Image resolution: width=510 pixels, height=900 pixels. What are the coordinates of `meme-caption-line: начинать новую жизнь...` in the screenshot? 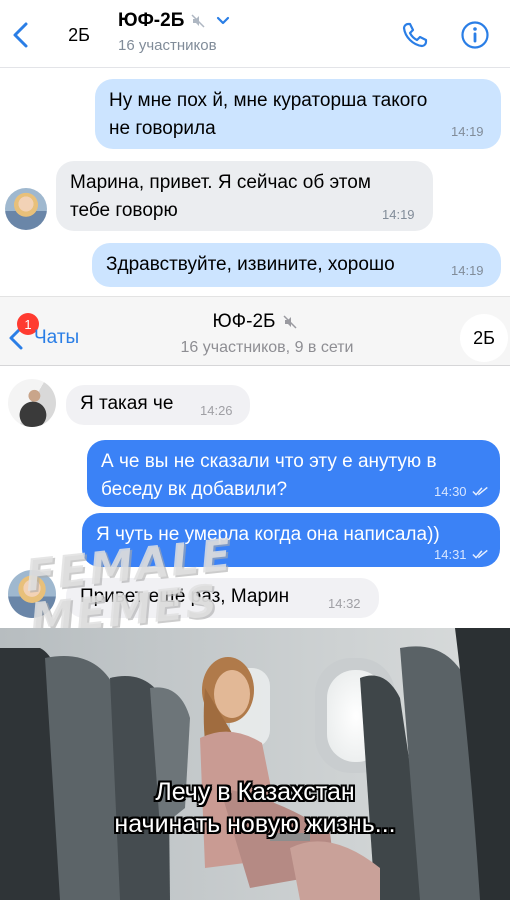 It's located at (255, 824).